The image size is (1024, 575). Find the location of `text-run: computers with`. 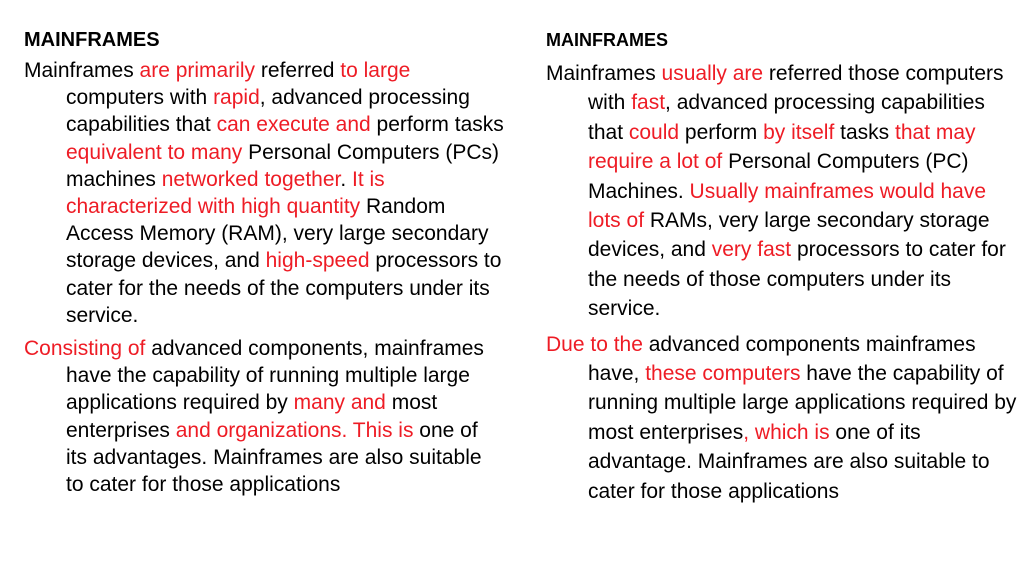

text-run: computers with is located at coordinates (140, 98).